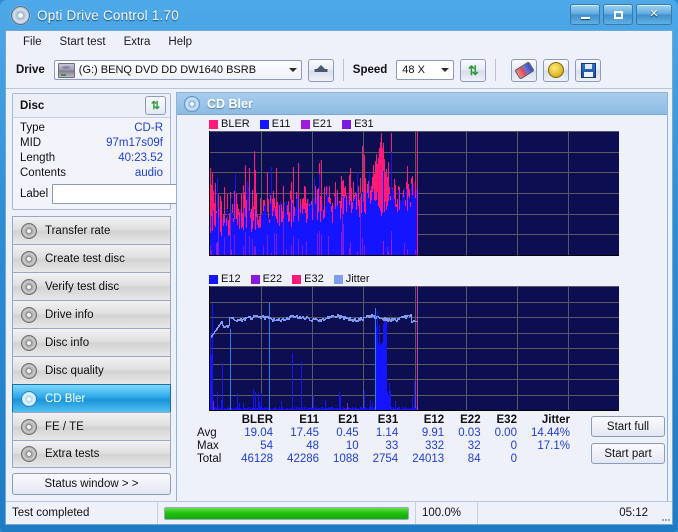 This screenshot has height=532, width=678. I want to click on cell: 32, so click(474, 446).